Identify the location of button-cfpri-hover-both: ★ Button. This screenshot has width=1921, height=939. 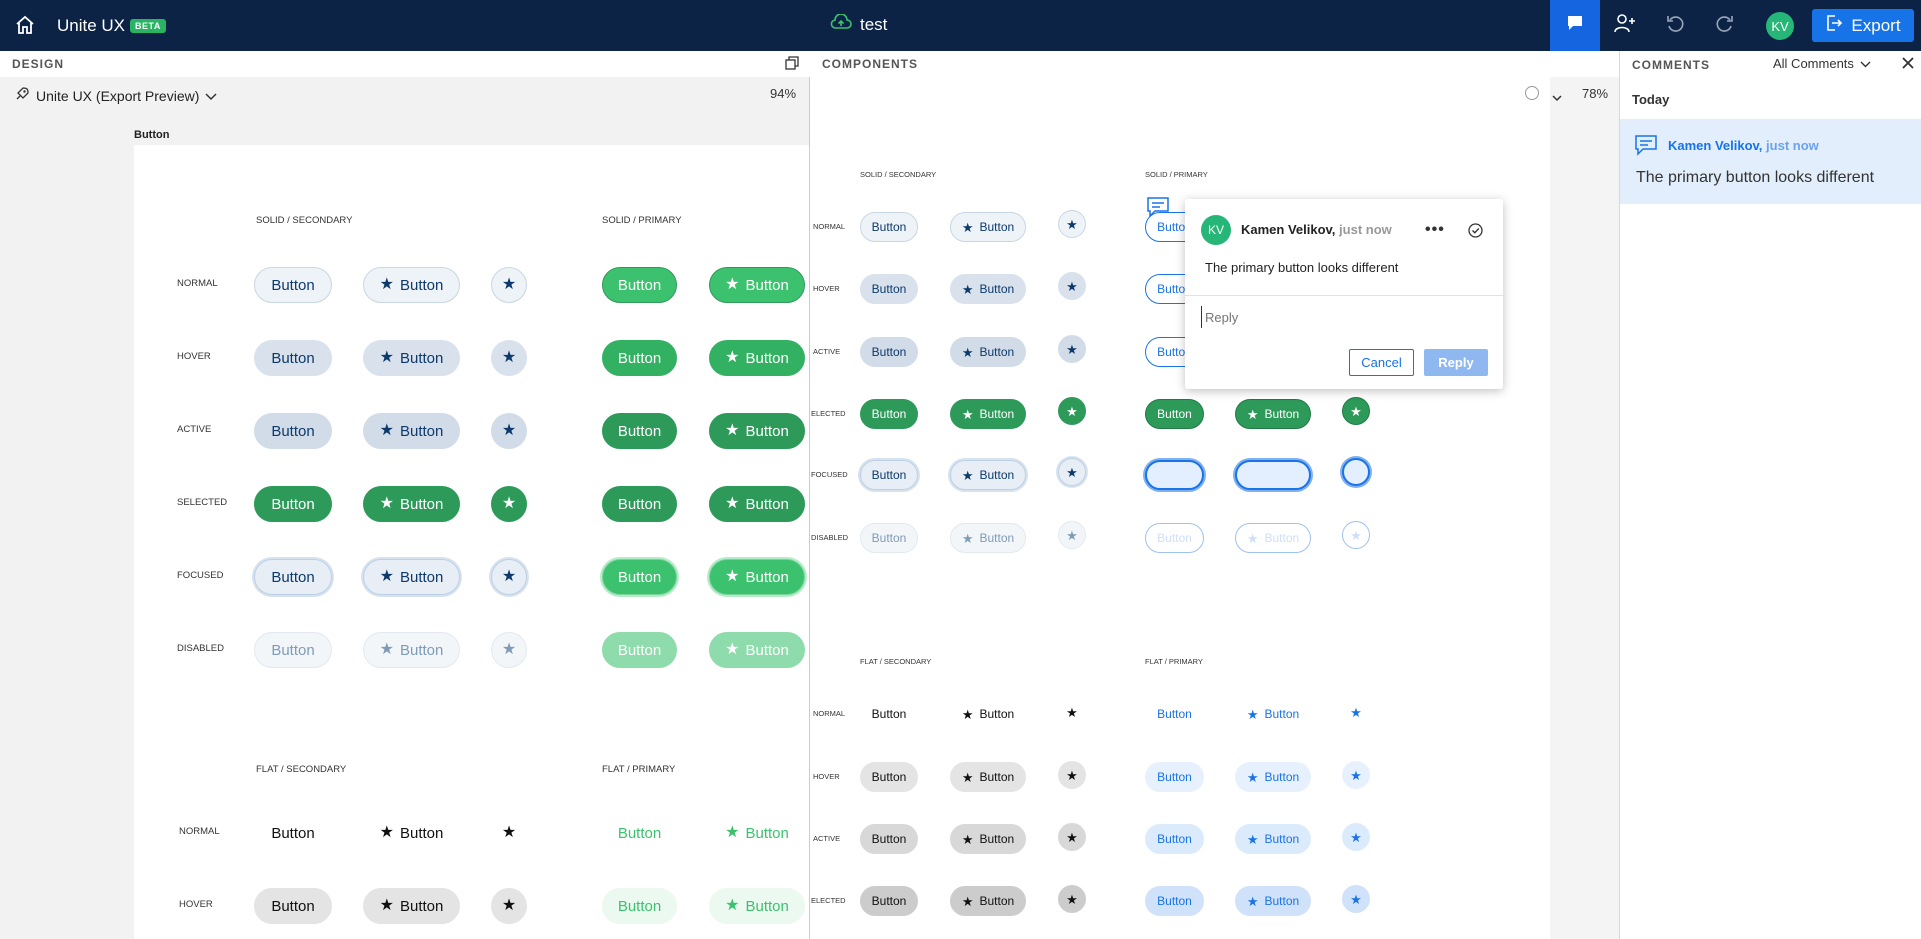
(1273, 777).